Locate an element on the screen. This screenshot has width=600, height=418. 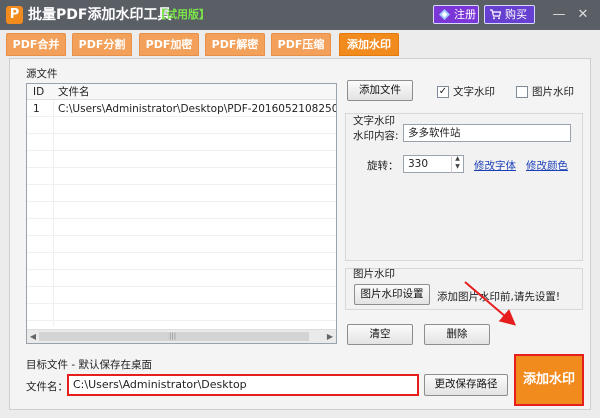
image-watermark-group-label: 图片水印 is located at coordinates (374, 274).